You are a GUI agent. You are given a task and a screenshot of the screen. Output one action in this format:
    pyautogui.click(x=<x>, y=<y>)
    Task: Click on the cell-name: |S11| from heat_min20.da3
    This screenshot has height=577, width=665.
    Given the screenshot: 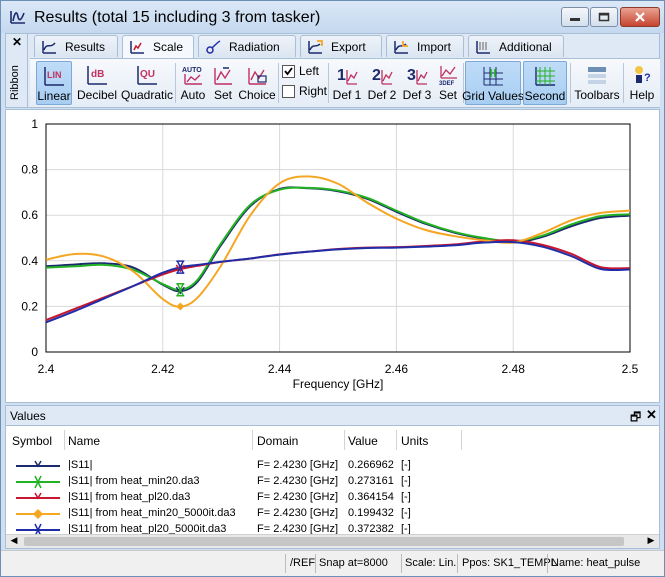 What is the action you would take?
    pyautogui.click(x=134, y=481)
    